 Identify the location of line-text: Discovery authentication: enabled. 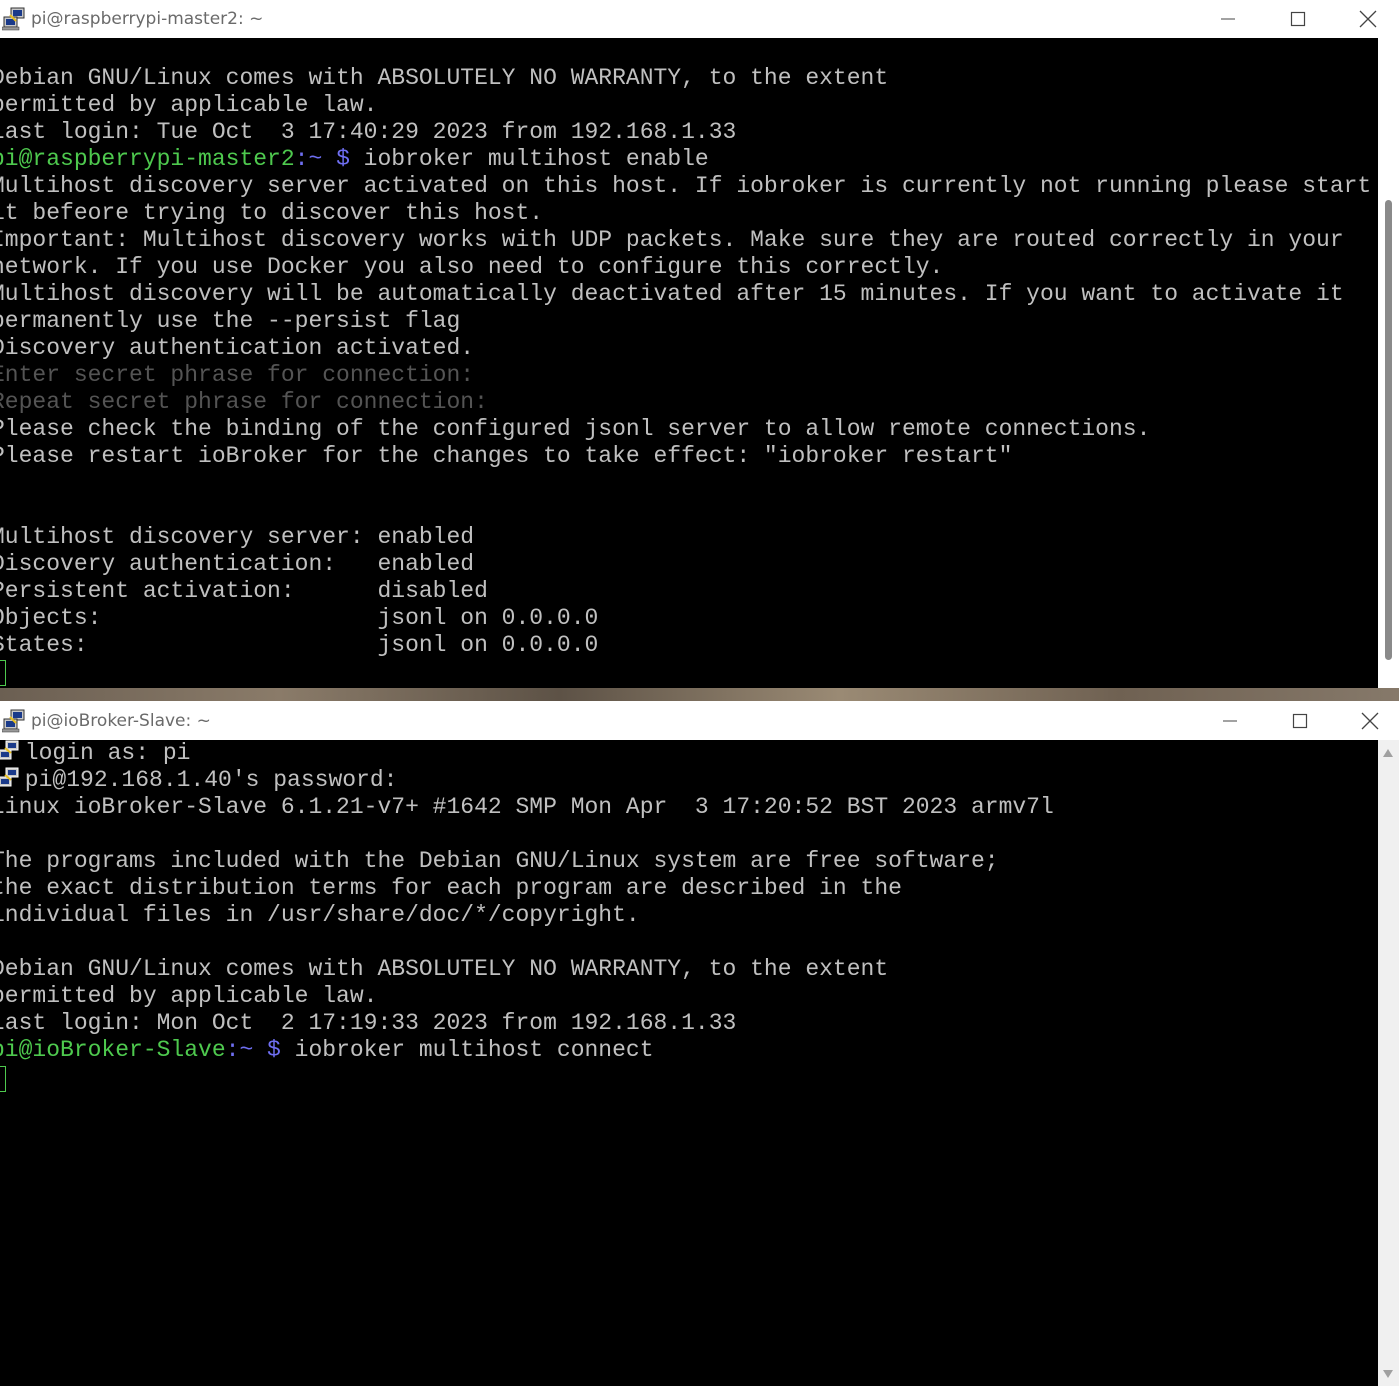
(237, 564).